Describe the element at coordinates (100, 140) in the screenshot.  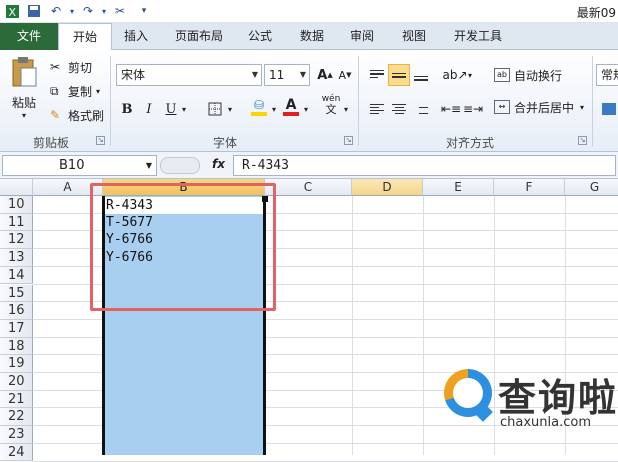
I see `clipboard-launcher-icon: ↘` at that location.